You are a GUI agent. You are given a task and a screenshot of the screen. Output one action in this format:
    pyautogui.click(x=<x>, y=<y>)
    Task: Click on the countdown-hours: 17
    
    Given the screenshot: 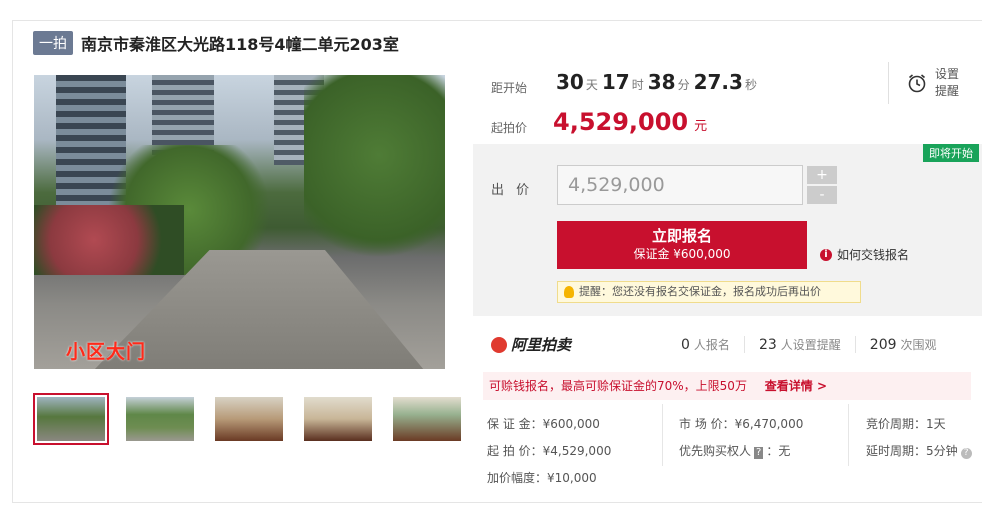 What is the action you would take?
    pyautogui.click(x=615, y=82)
    